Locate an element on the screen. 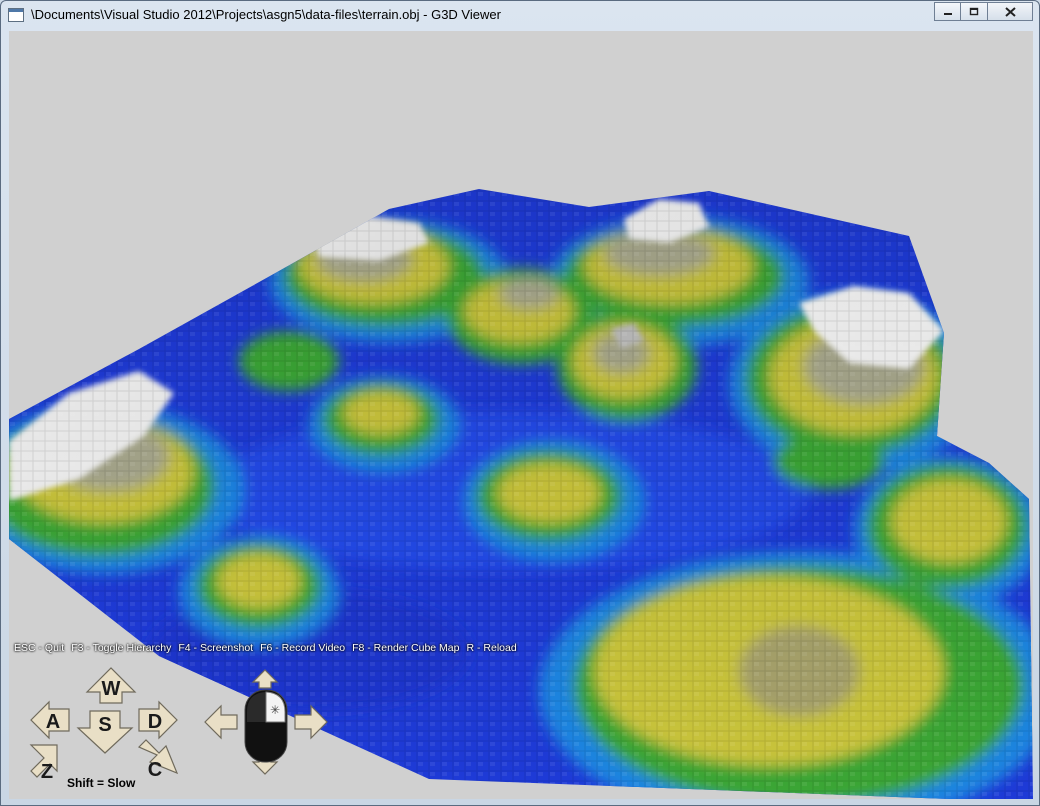 This screenshot has height=806, width=1040. help-item-quit: ESC - Quit is located at coordinates (39, 648).